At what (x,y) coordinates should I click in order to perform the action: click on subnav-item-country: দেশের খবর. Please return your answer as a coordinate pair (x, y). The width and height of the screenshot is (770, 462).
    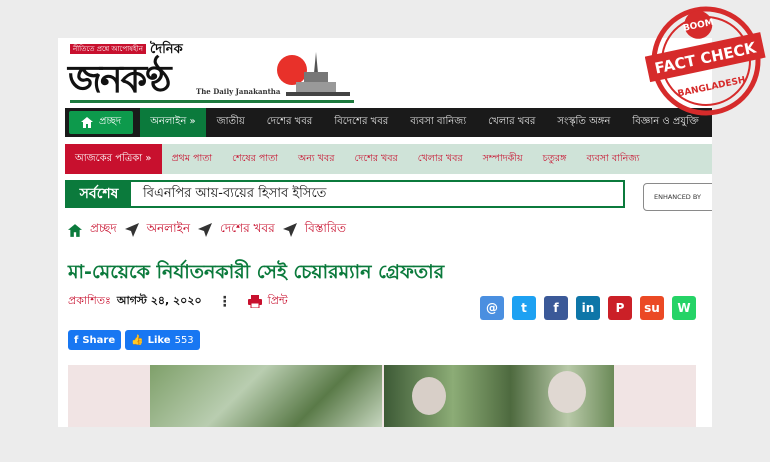
    Looking at the image, I should click on (375, 159).